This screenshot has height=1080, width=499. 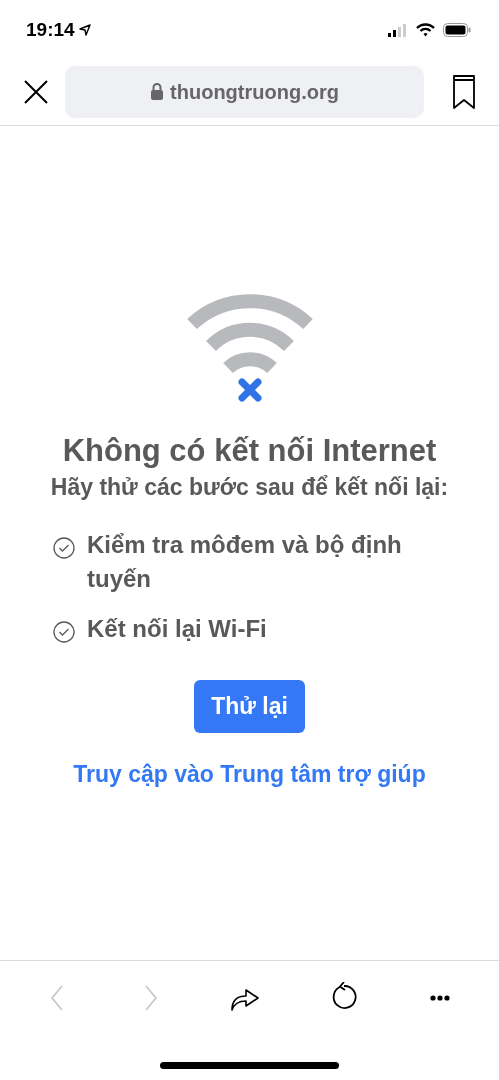 I want to click on error-title: Không có kết nối Internet, so click(x=249, y=451).